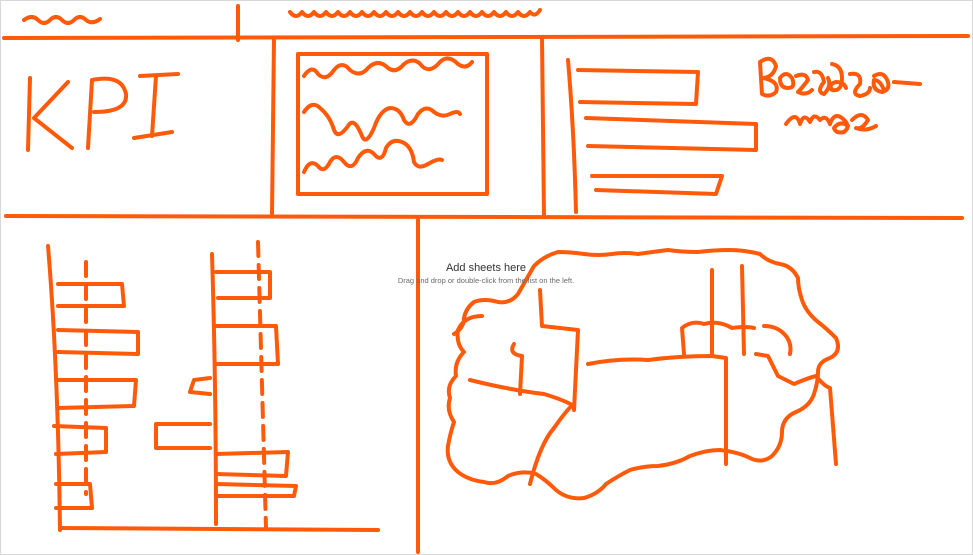 The width and height of the screenshot is (973, 555). What do you see at coordinates (62, 20) in the screenshot?
I see `sketch-title-scribble` at bounding box center [62, 20].